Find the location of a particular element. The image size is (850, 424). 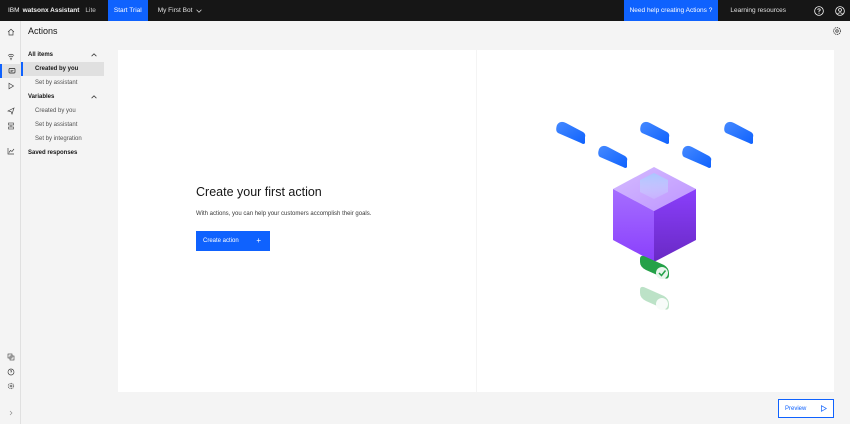

nav-item-variables-set-by-integration: Set by integration is located at coordinates (63, 139).